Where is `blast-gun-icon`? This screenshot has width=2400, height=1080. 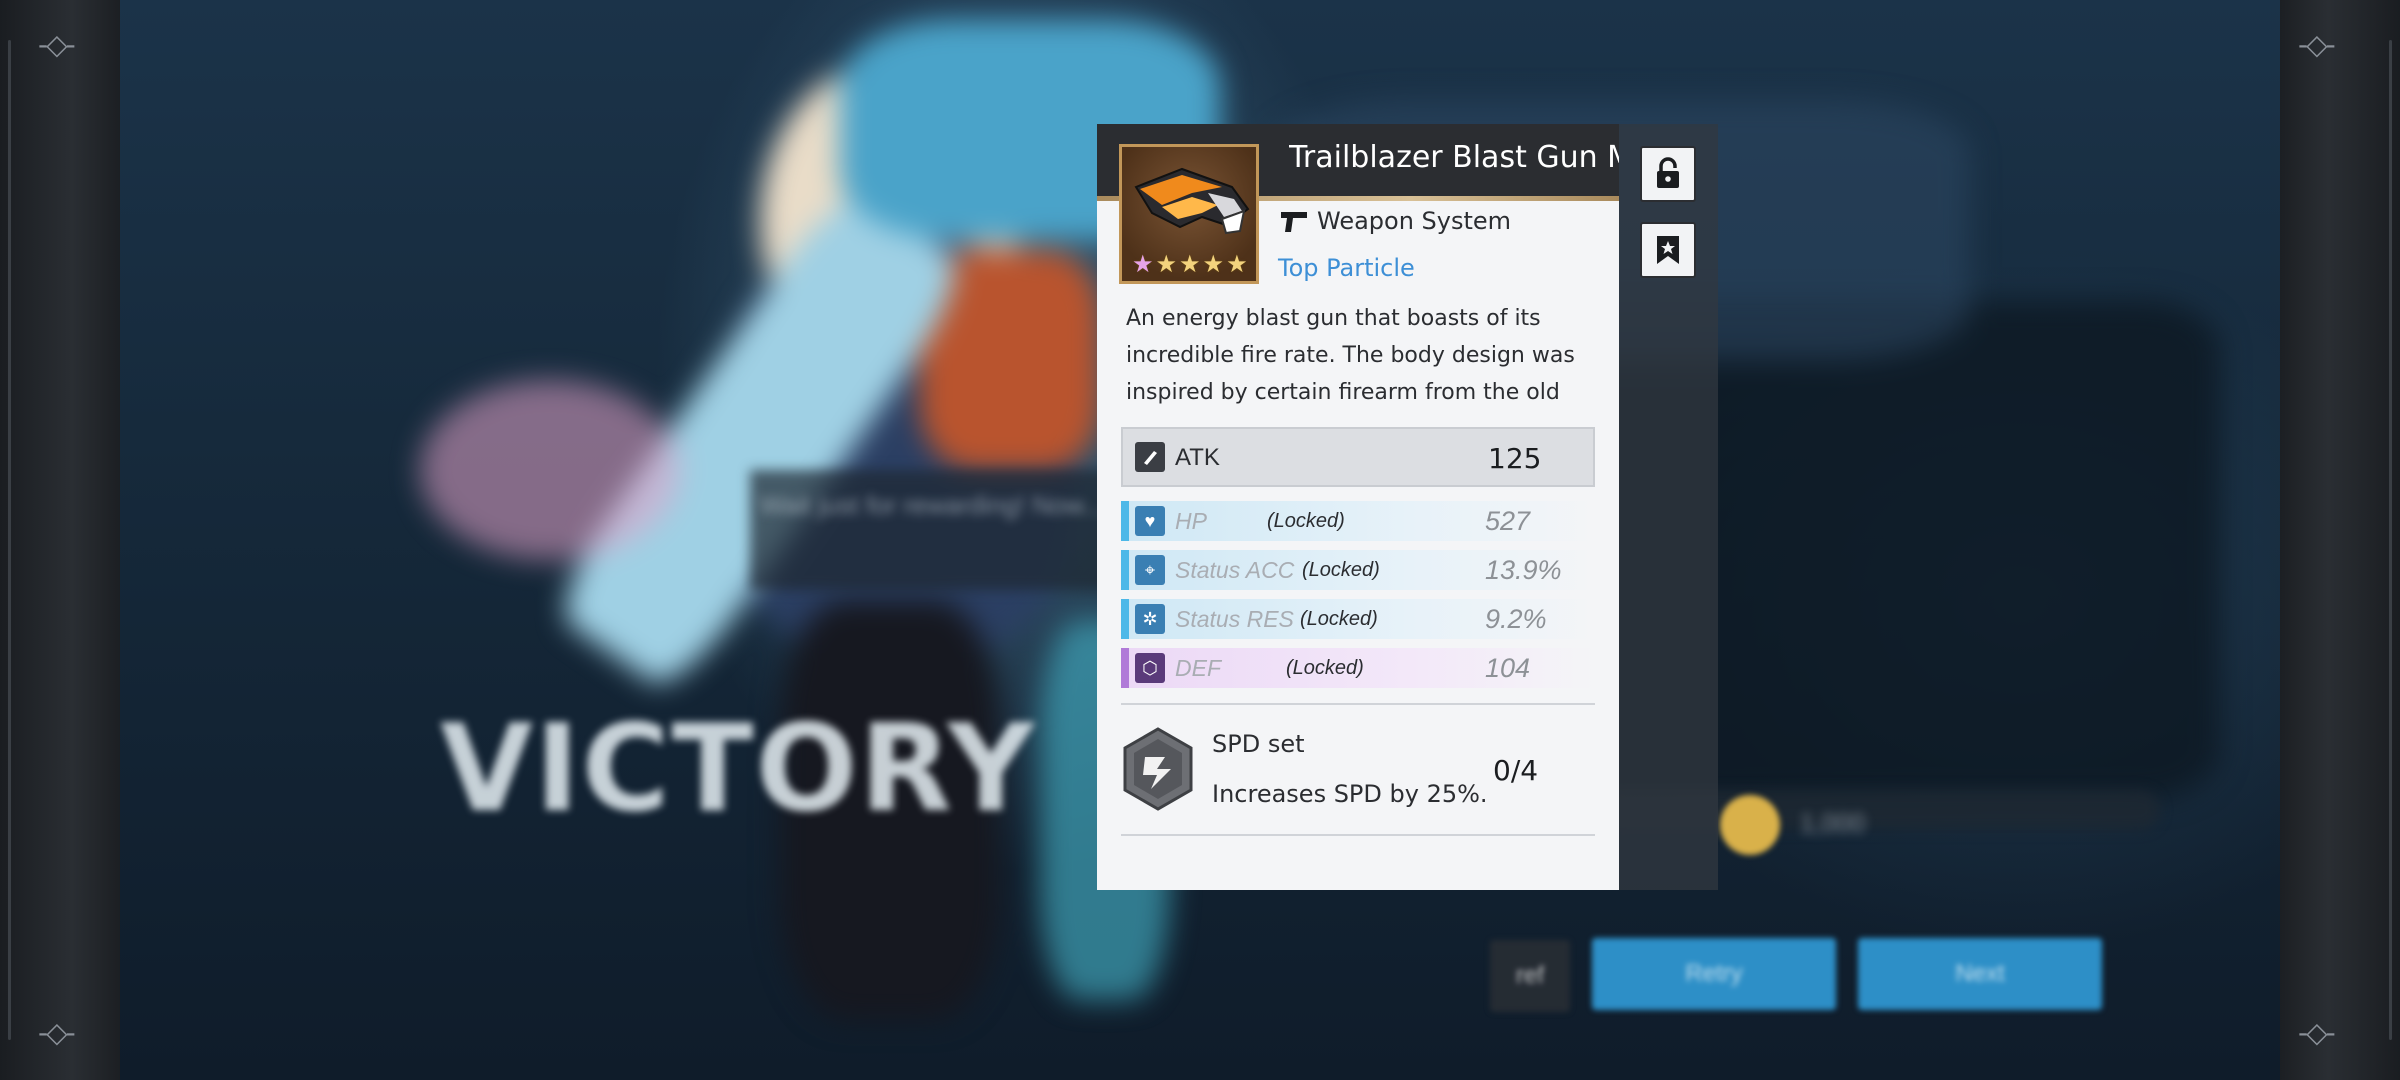
blast-gun-icon is located at coordinates (1192, 201).